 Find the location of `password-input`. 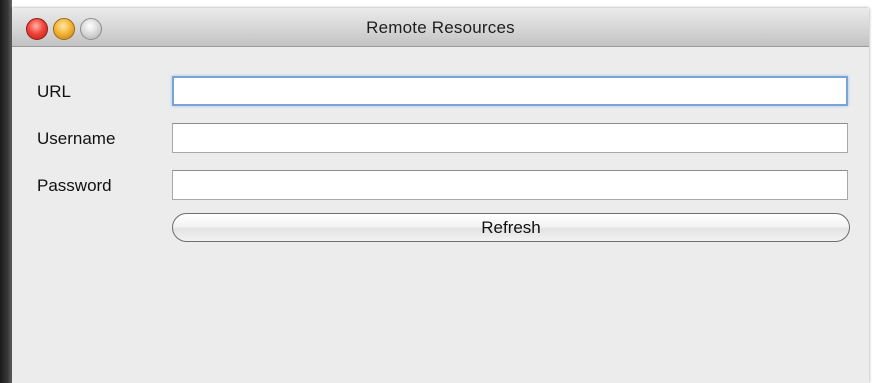

password-input is located at coordinates (510, 185).